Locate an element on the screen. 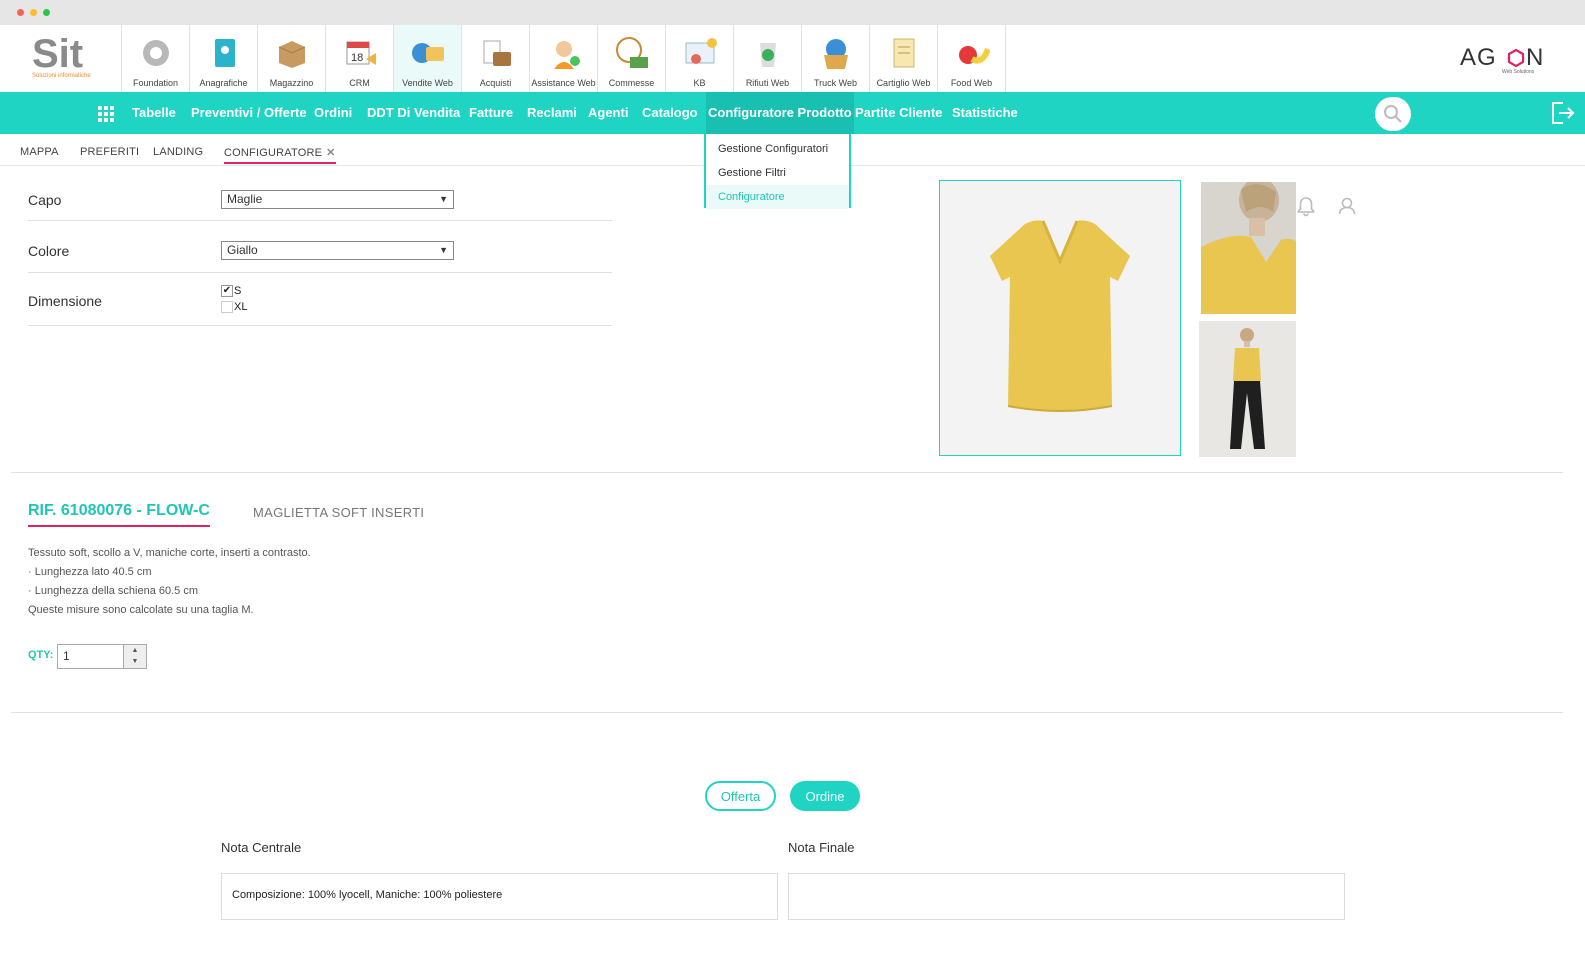  nav-item-ddt-di-vendita: DDT Di Vendita is located at coordinates (413, 113).